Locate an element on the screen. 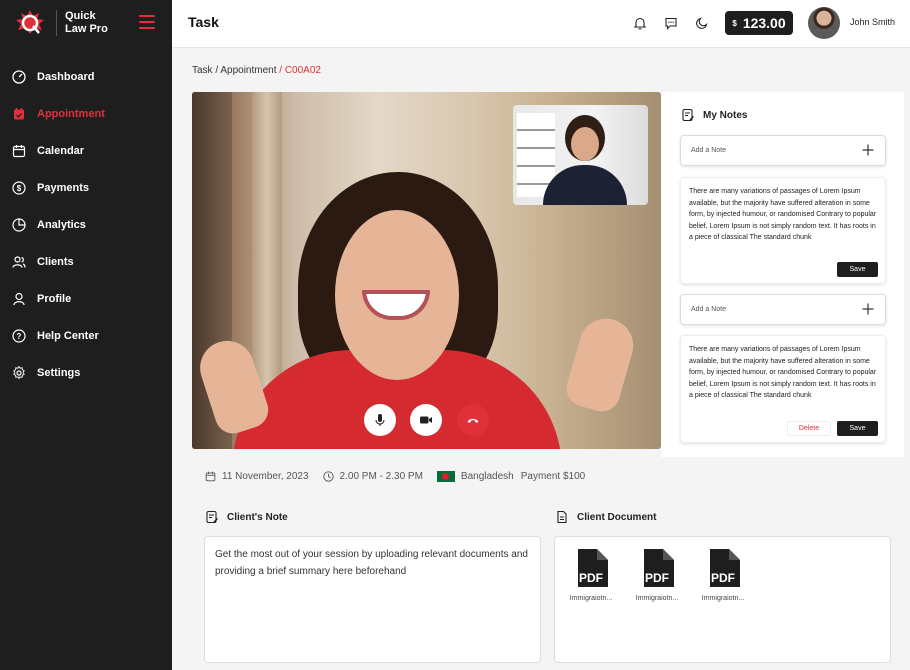  appointment-date: 11 November, 2023 is located at coordinates (265, 476).